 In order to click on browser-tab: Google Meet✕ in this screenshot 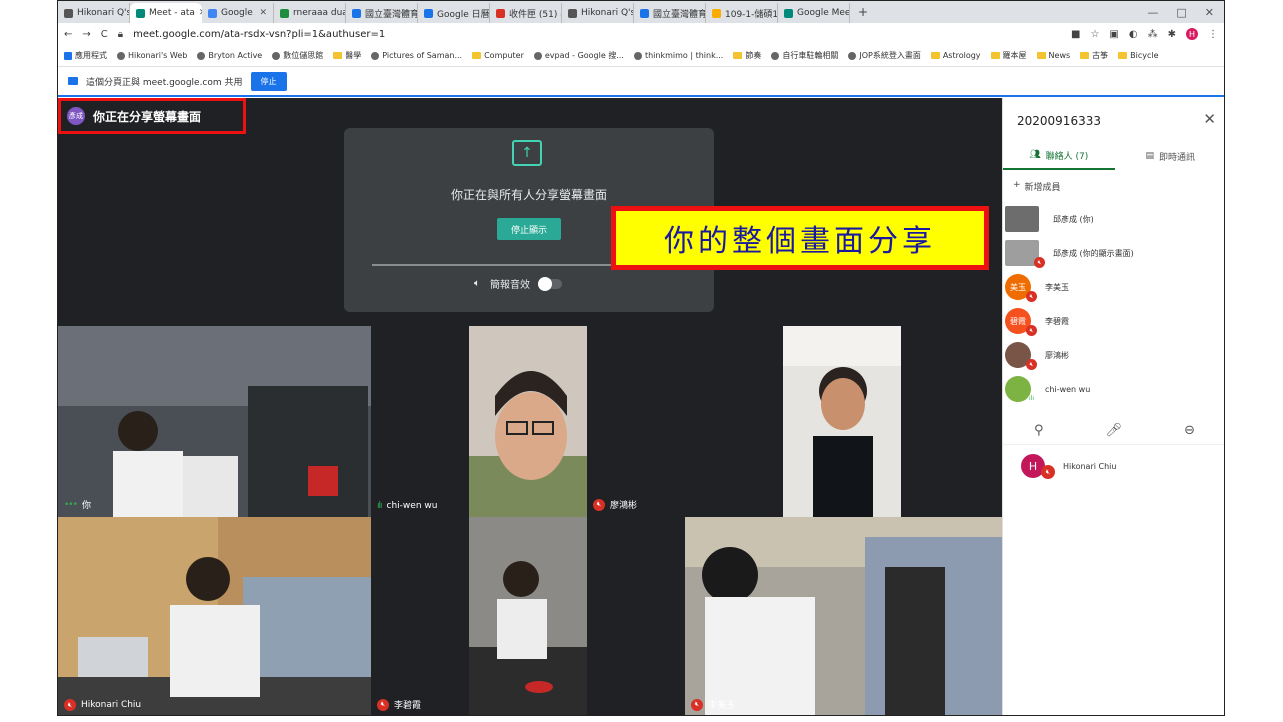, I will do `click(814, 13)`.